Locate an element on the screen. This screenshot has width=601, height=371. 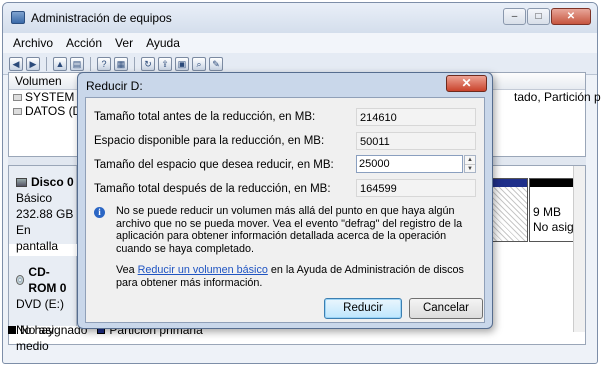
action-icon: ✎ is located at coordinates (216, 63).